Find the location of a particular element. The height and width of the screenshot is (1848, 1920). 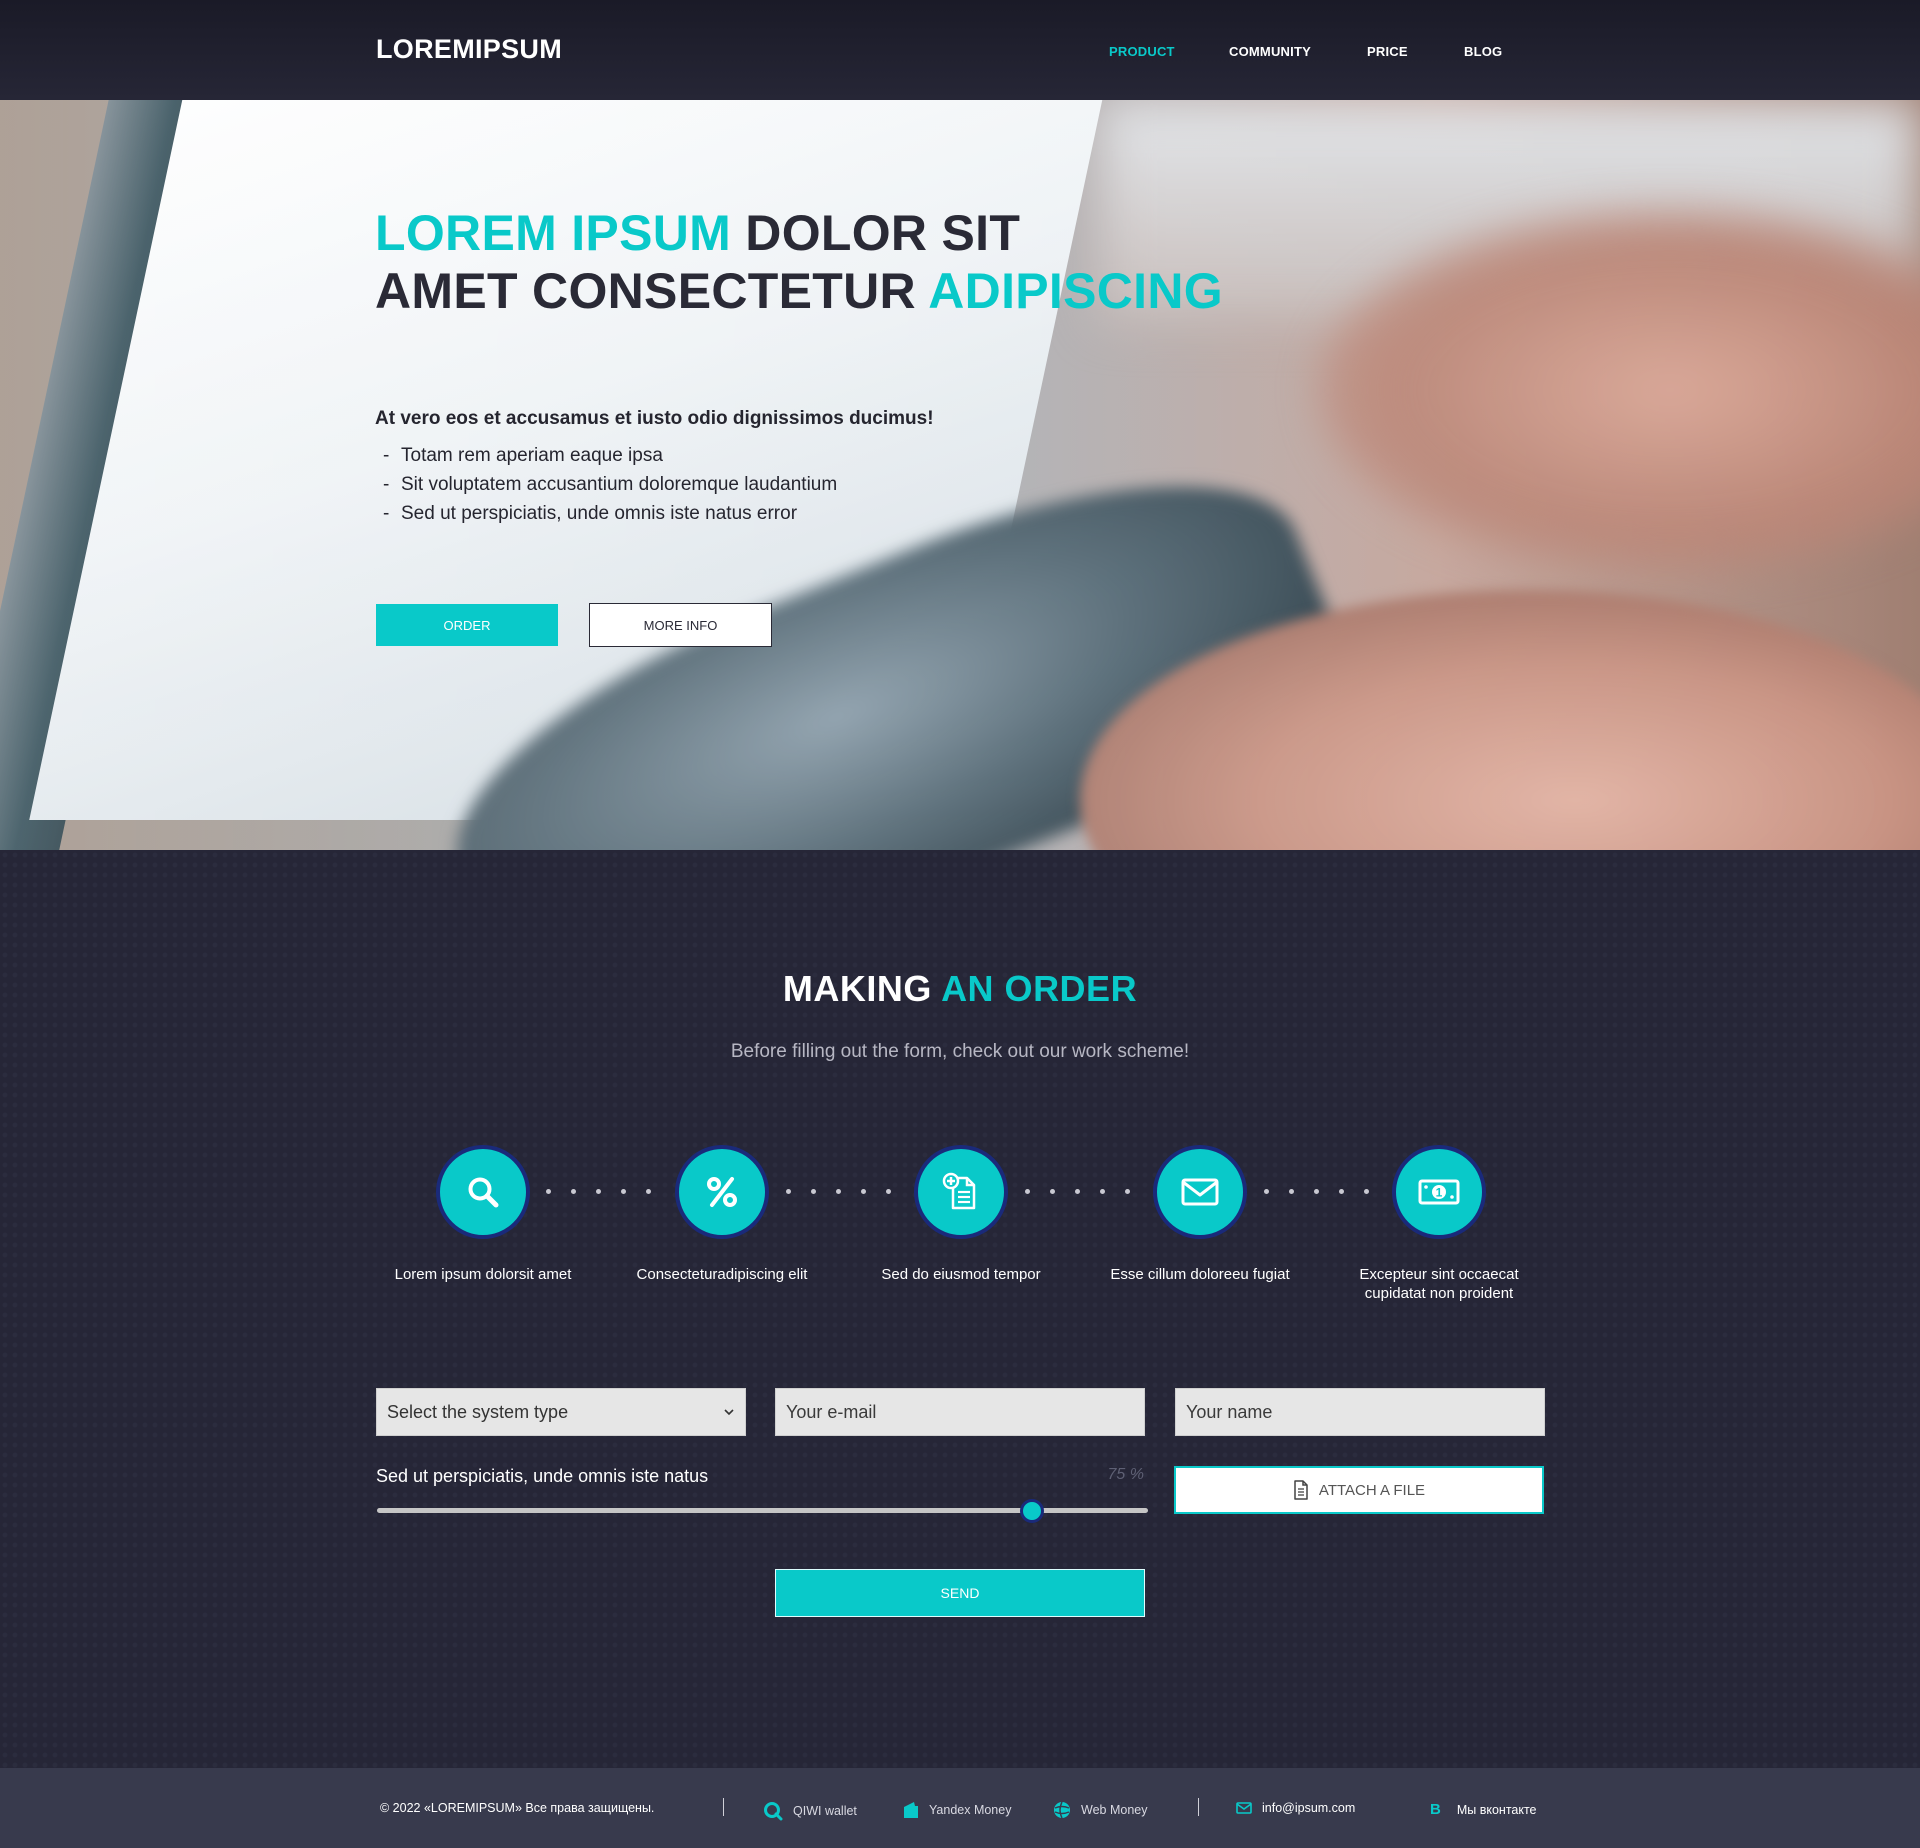

hero-title-accent-2: ADIPISCING is located at coordinates (1075, 291).